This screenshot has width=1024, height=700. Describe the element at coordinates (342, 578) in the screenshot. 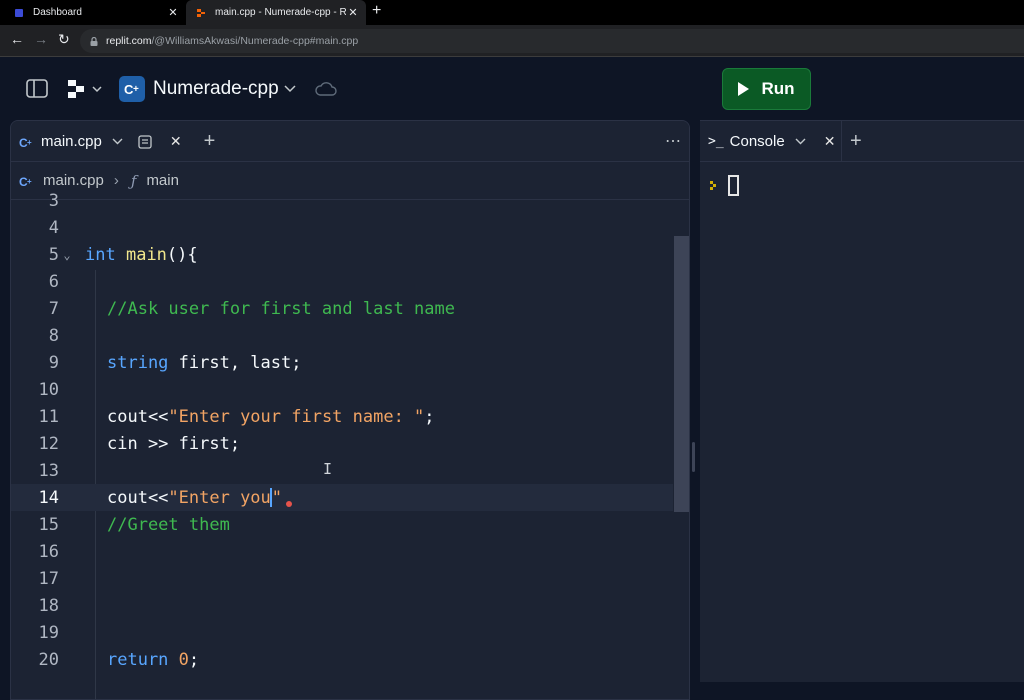

I see `code-line: 17` at that location.